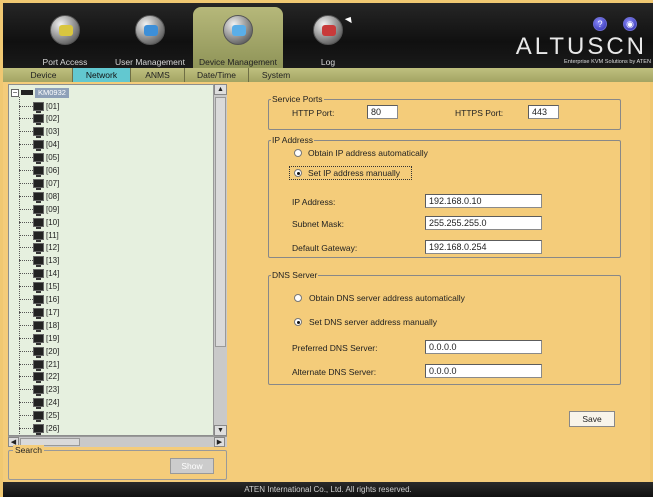  I want to click on tree-port-node: [21], so click(39, 364).